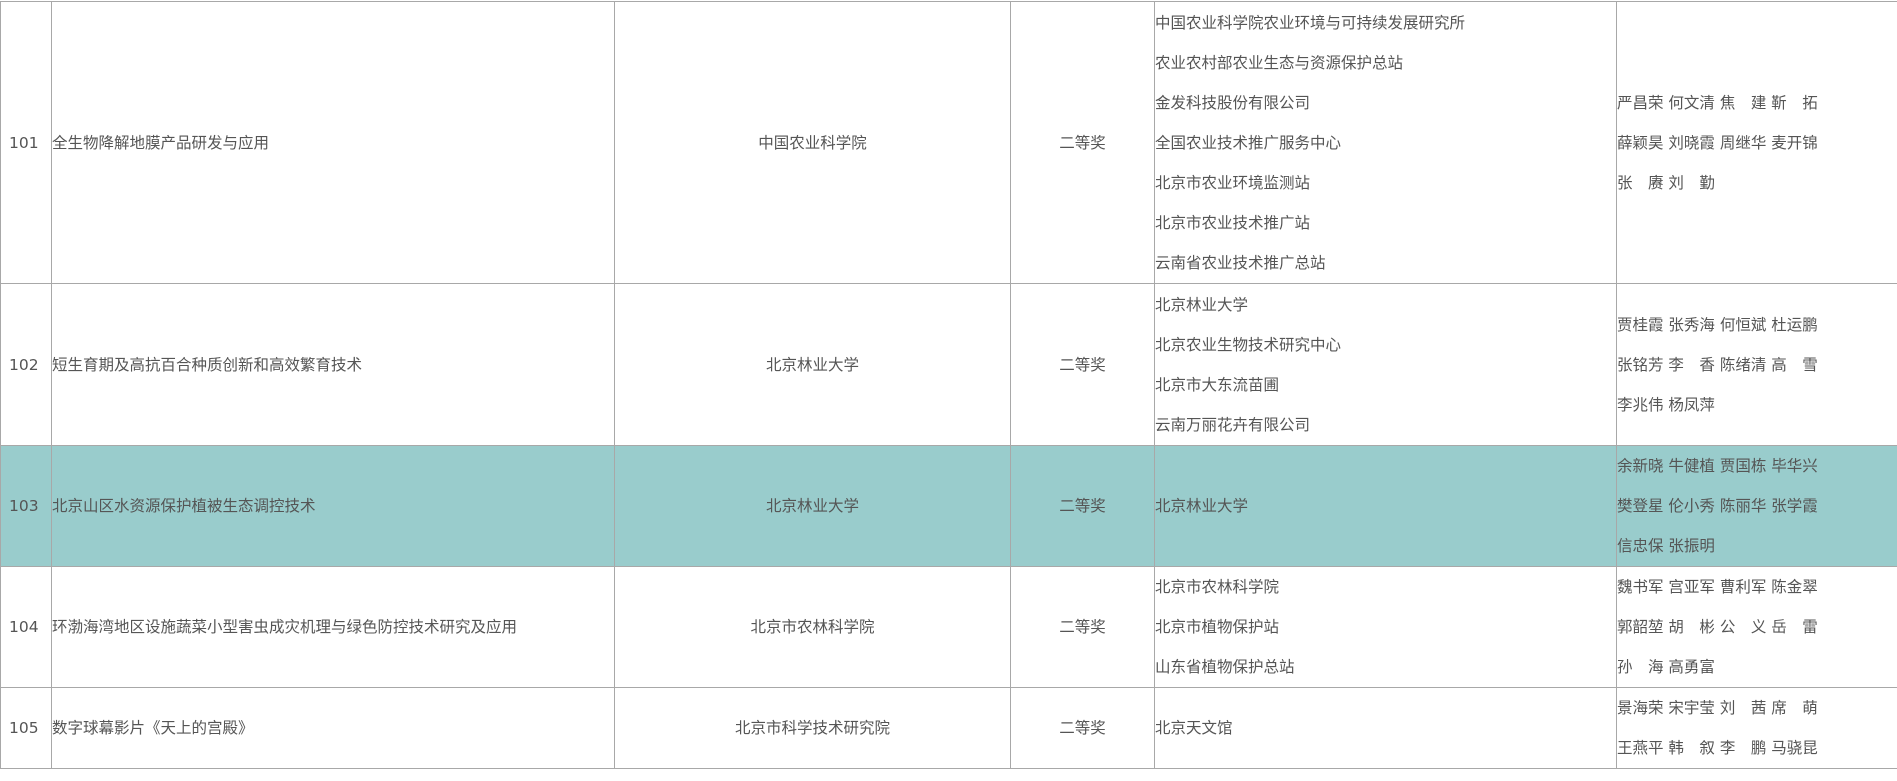  What do you see at coordinates (1233, 102) in the screenshot?
I see `org-item: 金发科技股份有限公司` at bounding box center [1233, 102].